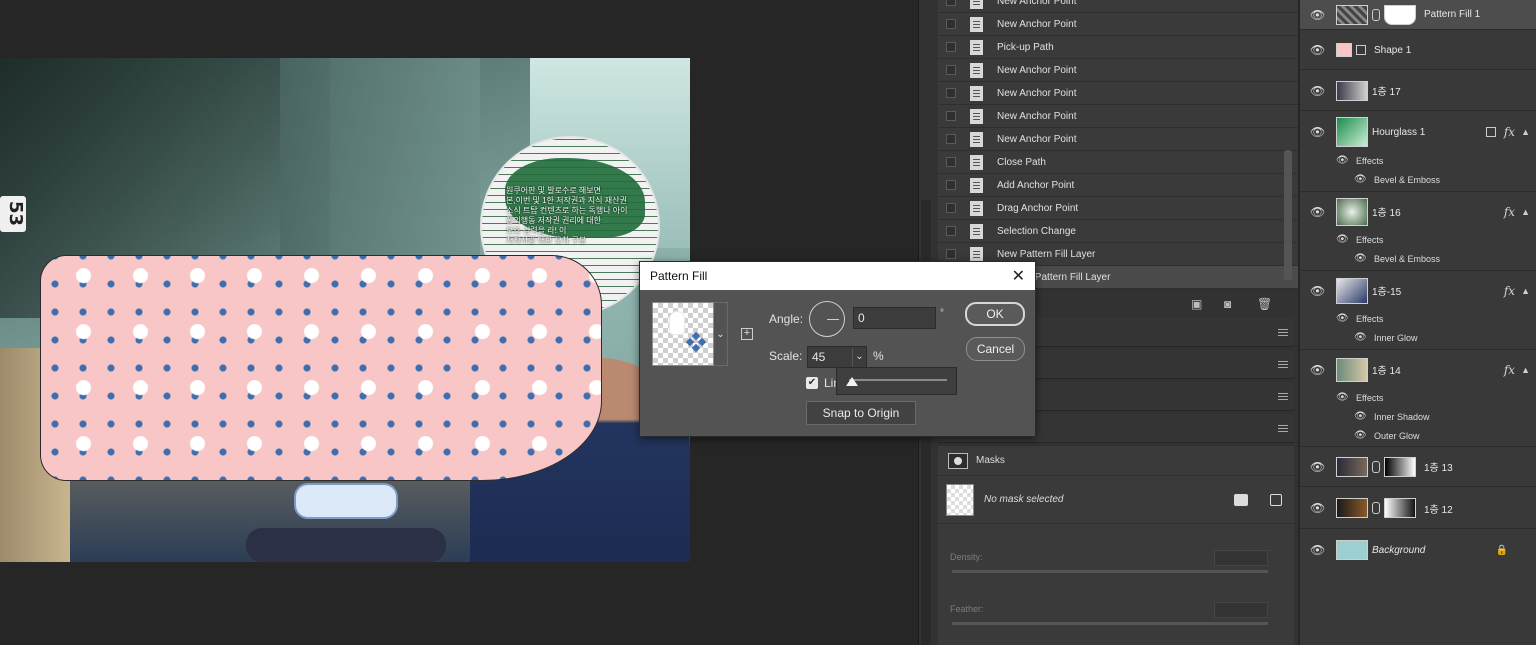 The height and width of the screenshot is (645, 1536). Describe the element at coordinates (894, 318) in the screenshot. I see `angle-input: 0` at that location.